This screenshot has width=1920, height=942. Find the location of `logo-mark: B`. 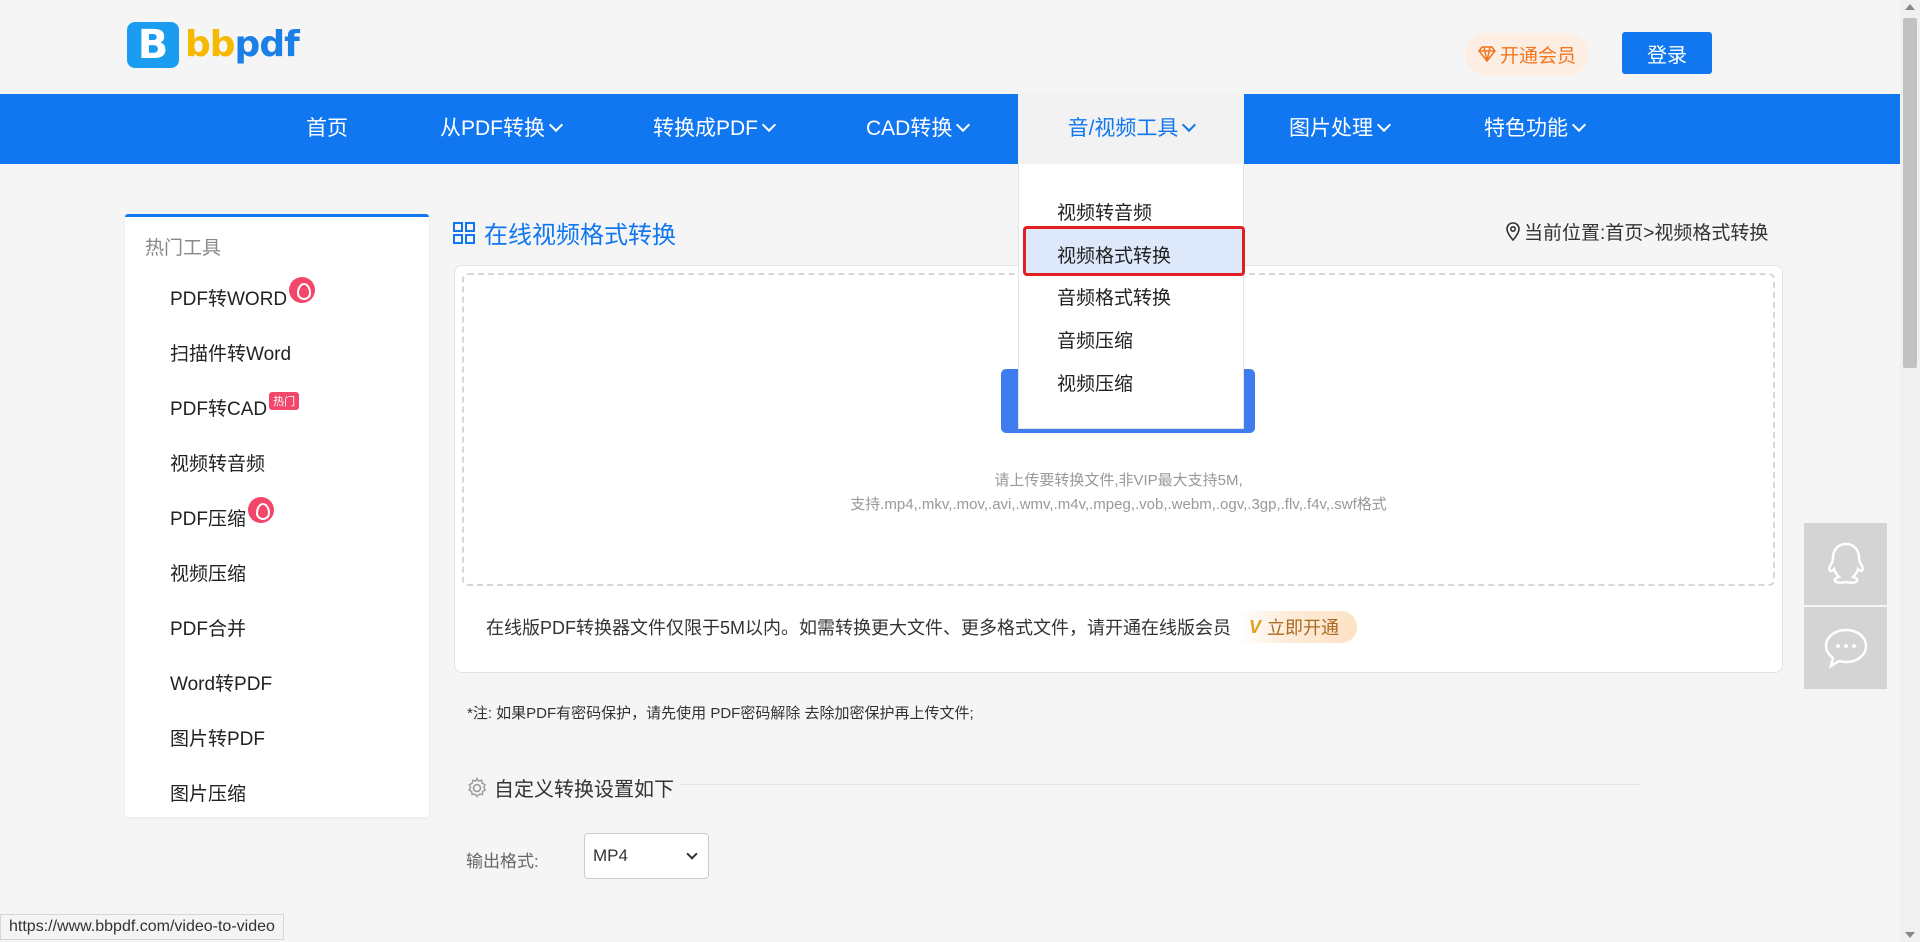

logo-mark: B is located at coordinates (153, 45).